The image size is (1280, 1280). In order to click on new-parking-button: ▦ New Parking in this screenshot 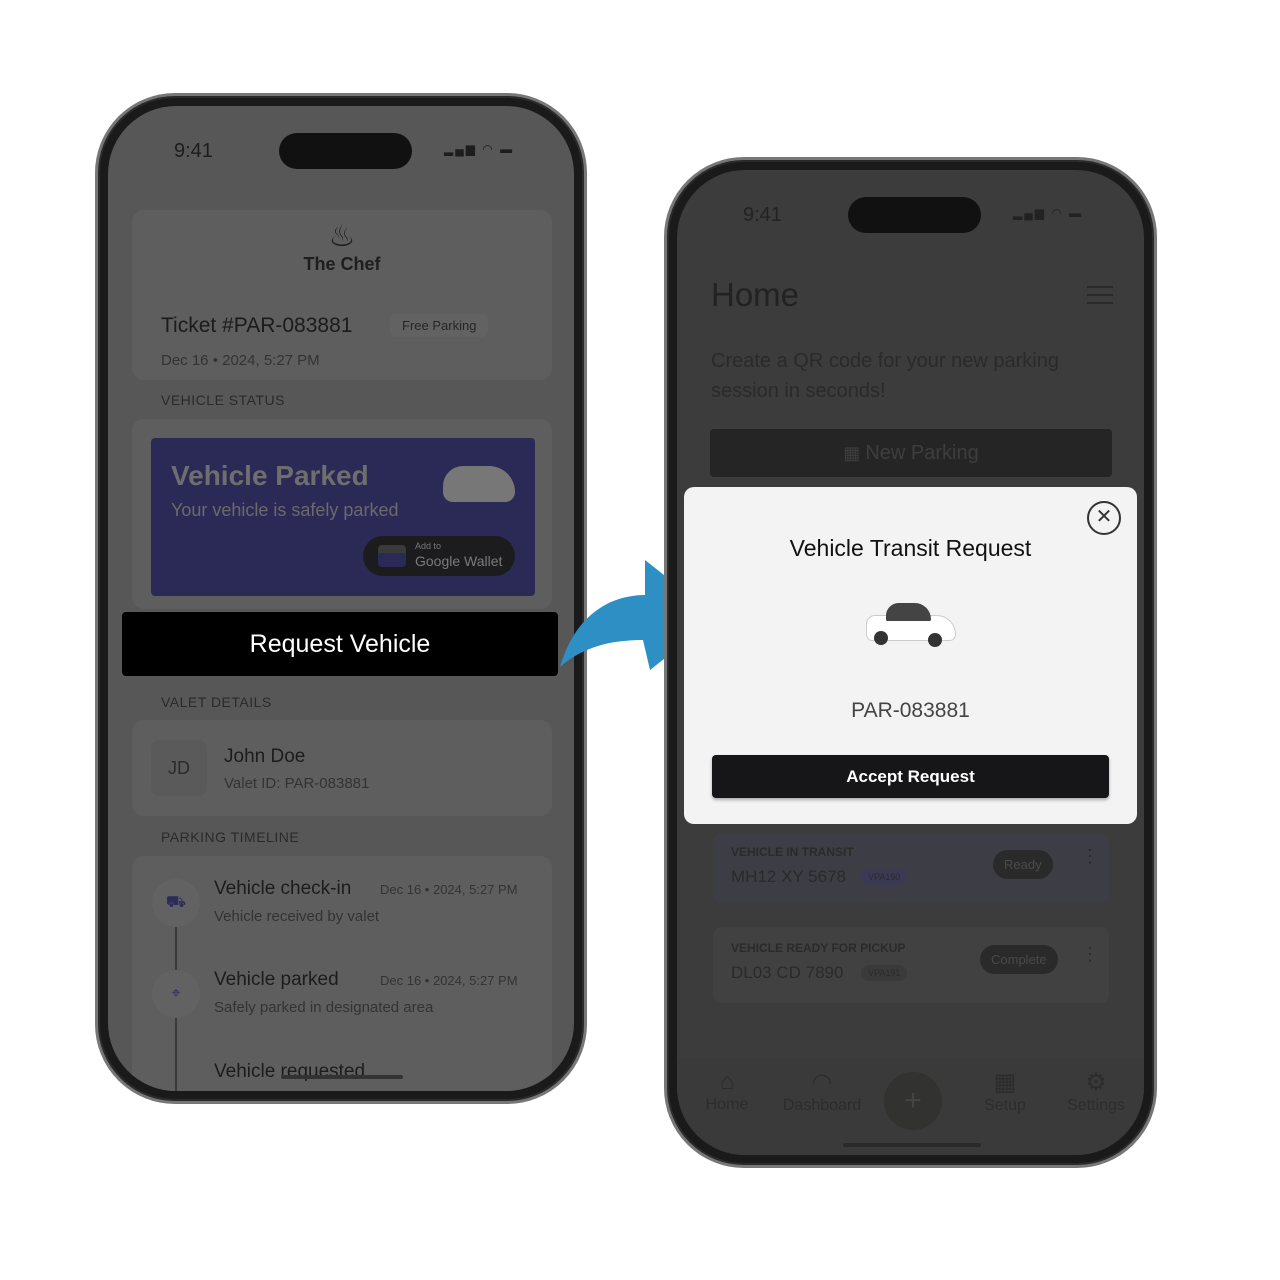, I will do `click(911, 453)`.